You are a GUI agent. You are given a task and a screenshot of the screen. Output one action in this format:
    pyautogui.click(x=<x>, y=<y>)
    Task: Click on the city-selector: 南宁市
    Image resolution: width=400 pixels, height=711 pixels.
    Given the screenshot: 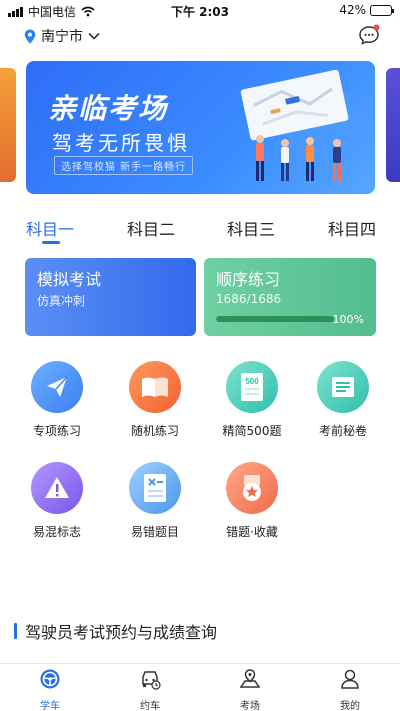 What is the action you would take?
    pyautogui.click(x=62, y=36)
    